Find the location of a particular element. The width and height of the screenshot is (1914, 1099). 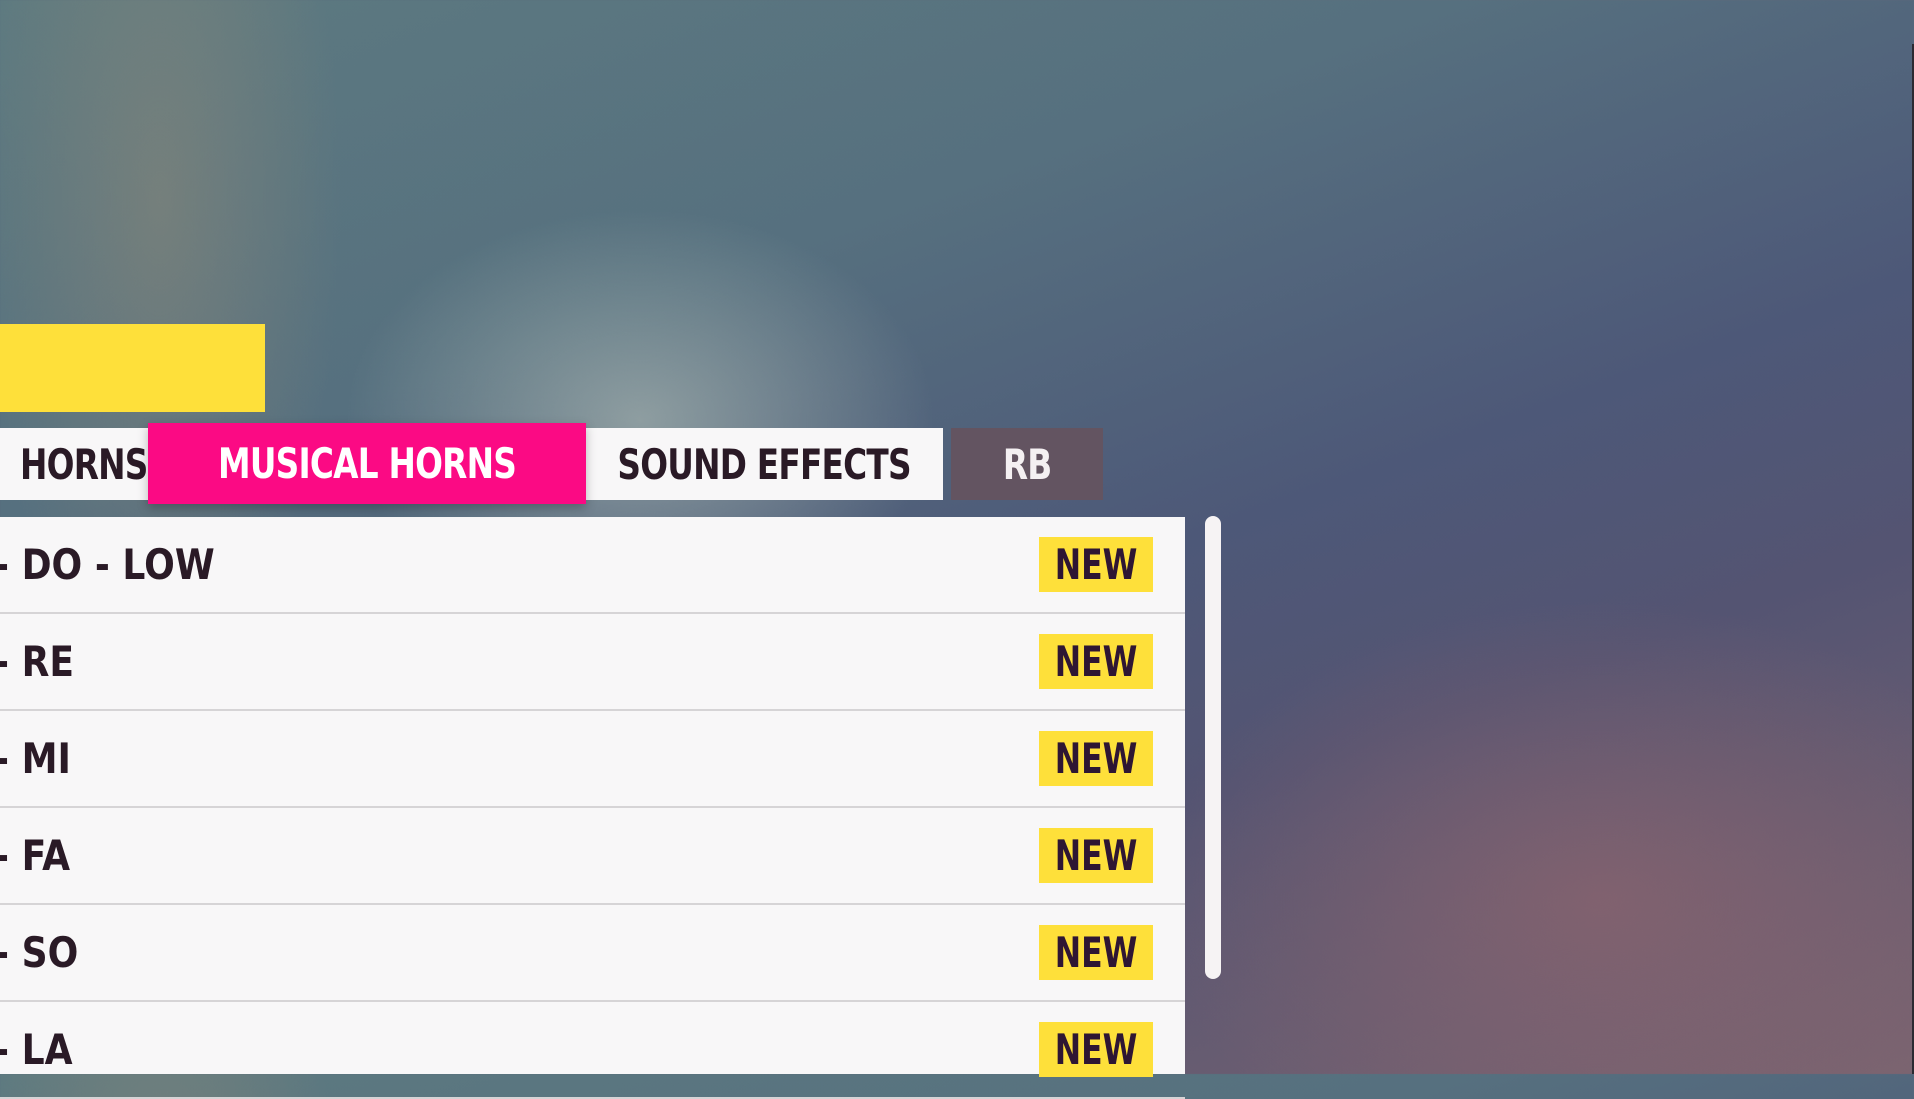

list-item: - LA NEW is located at coordinates (592, 1050).